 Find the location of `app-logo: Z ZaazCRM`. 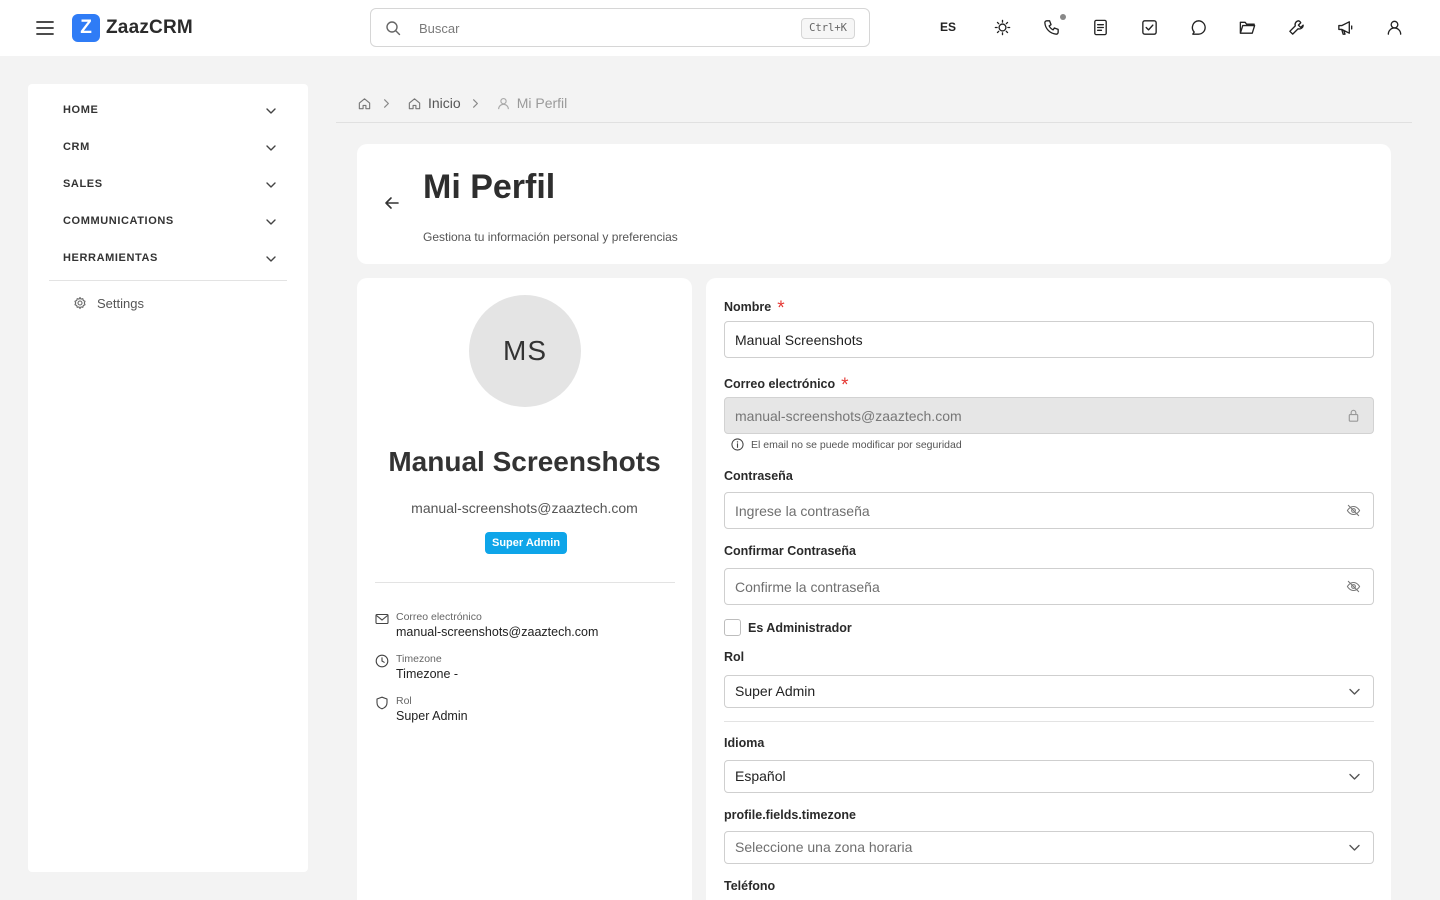

app-logo: Z ZaazCRM is located at coordinates (132, 28).